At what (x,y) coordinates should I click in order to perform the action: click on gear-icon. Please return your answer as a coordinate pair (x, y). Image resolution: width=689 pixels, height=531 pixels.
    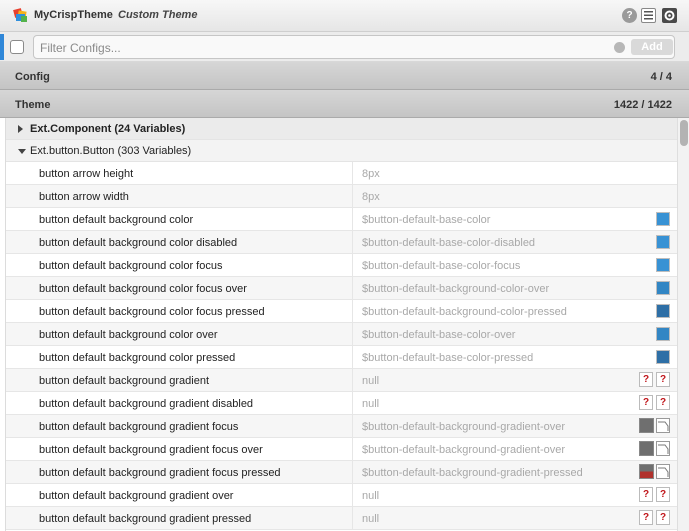
    Looking at the image, I should click on (669, 15).